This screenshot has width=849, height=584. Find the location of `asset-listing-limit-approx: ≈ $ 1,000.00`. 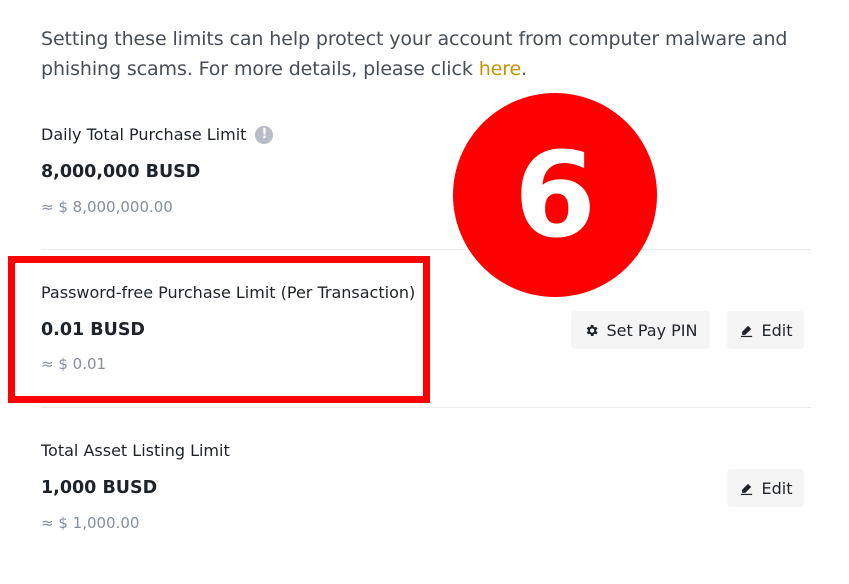

asset-listing-limit-approx: ≈ $ 1,000.00 is located at coordinates (90, 523).